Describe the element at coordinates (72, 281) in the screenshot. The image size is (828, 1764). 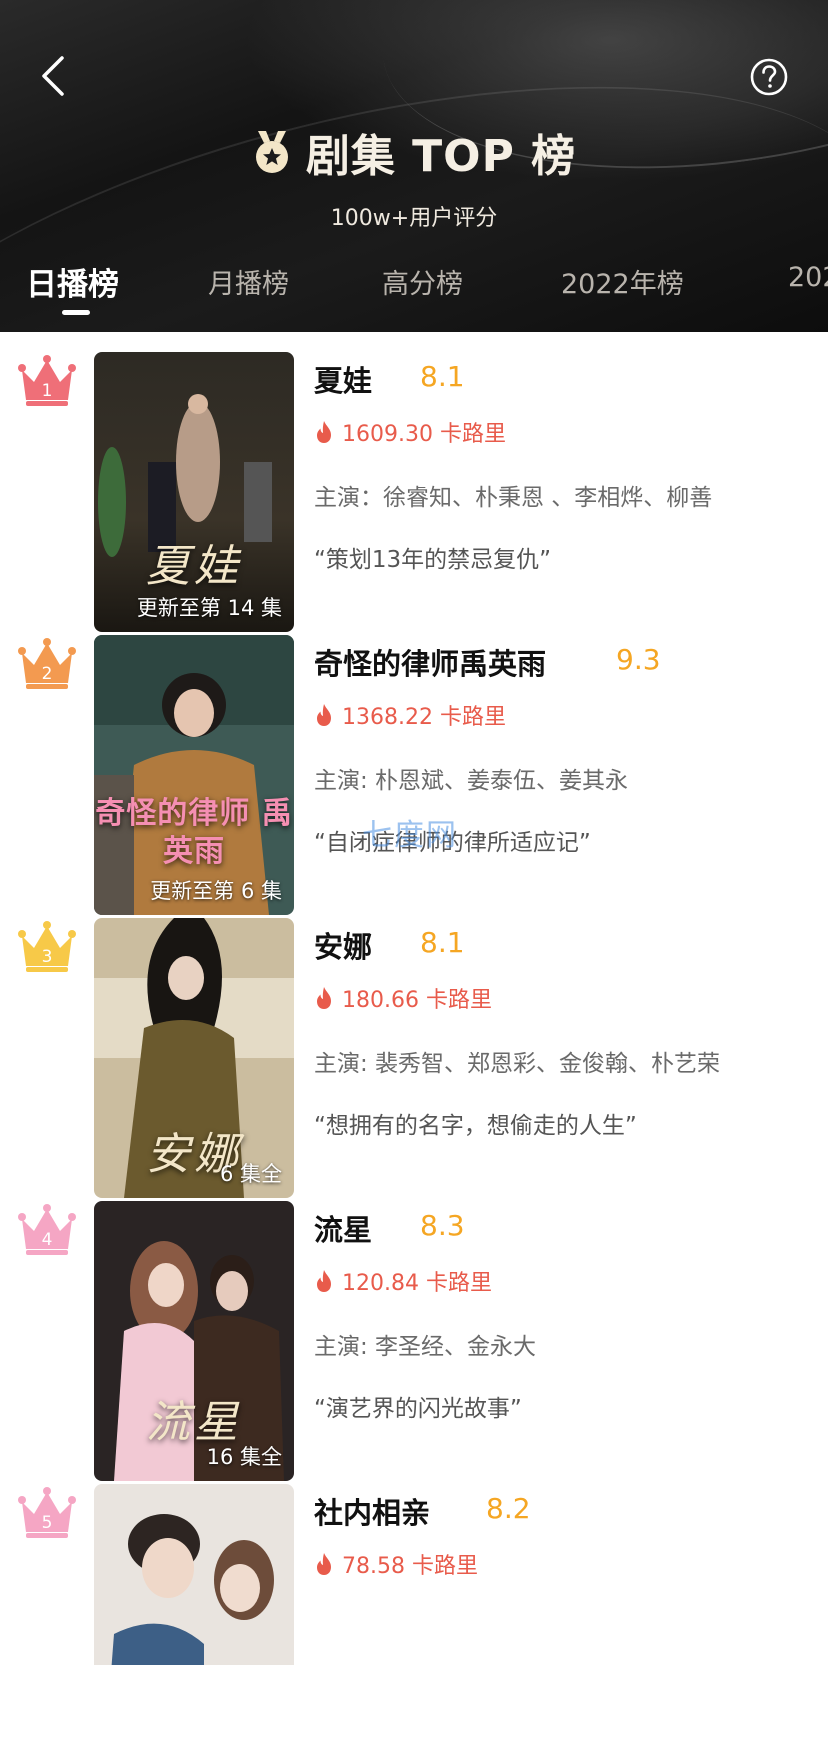
I see `tab-daily: 日播榜` at that location.